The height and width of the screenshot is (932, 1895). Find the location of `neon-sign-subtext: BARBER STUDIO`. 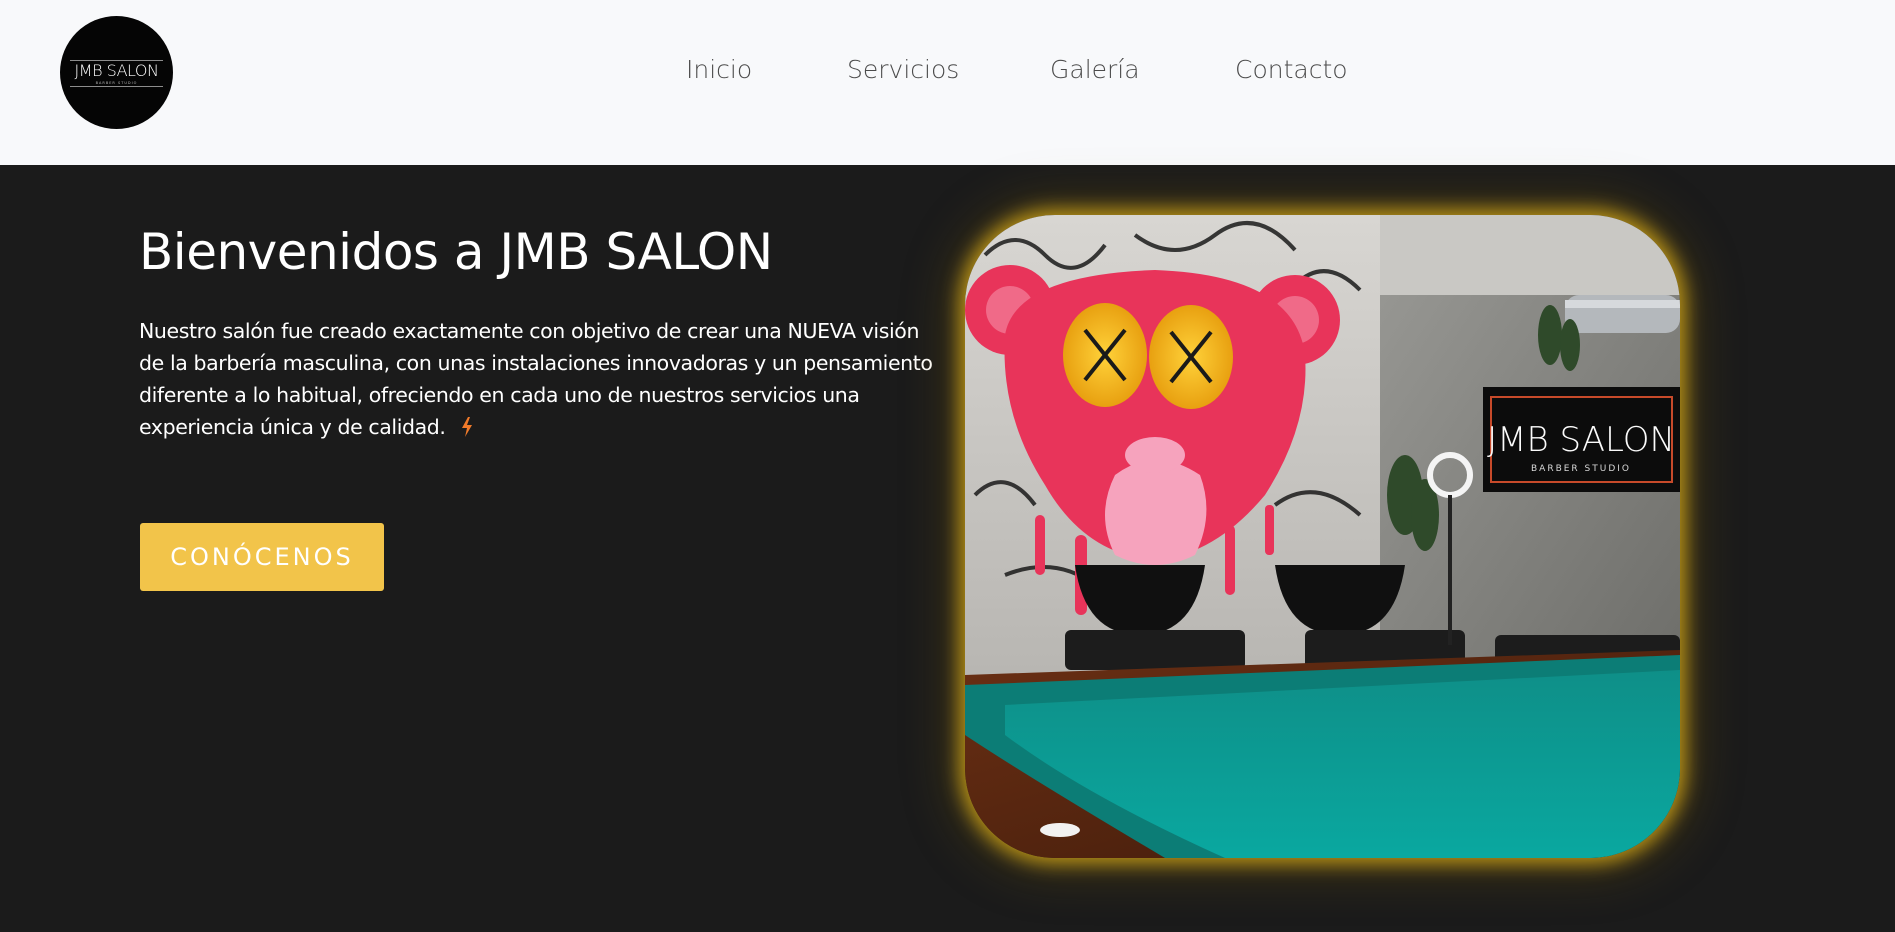

neon-sign-subtext: BARBER STUDIO is located at coordinates (1581, 469).